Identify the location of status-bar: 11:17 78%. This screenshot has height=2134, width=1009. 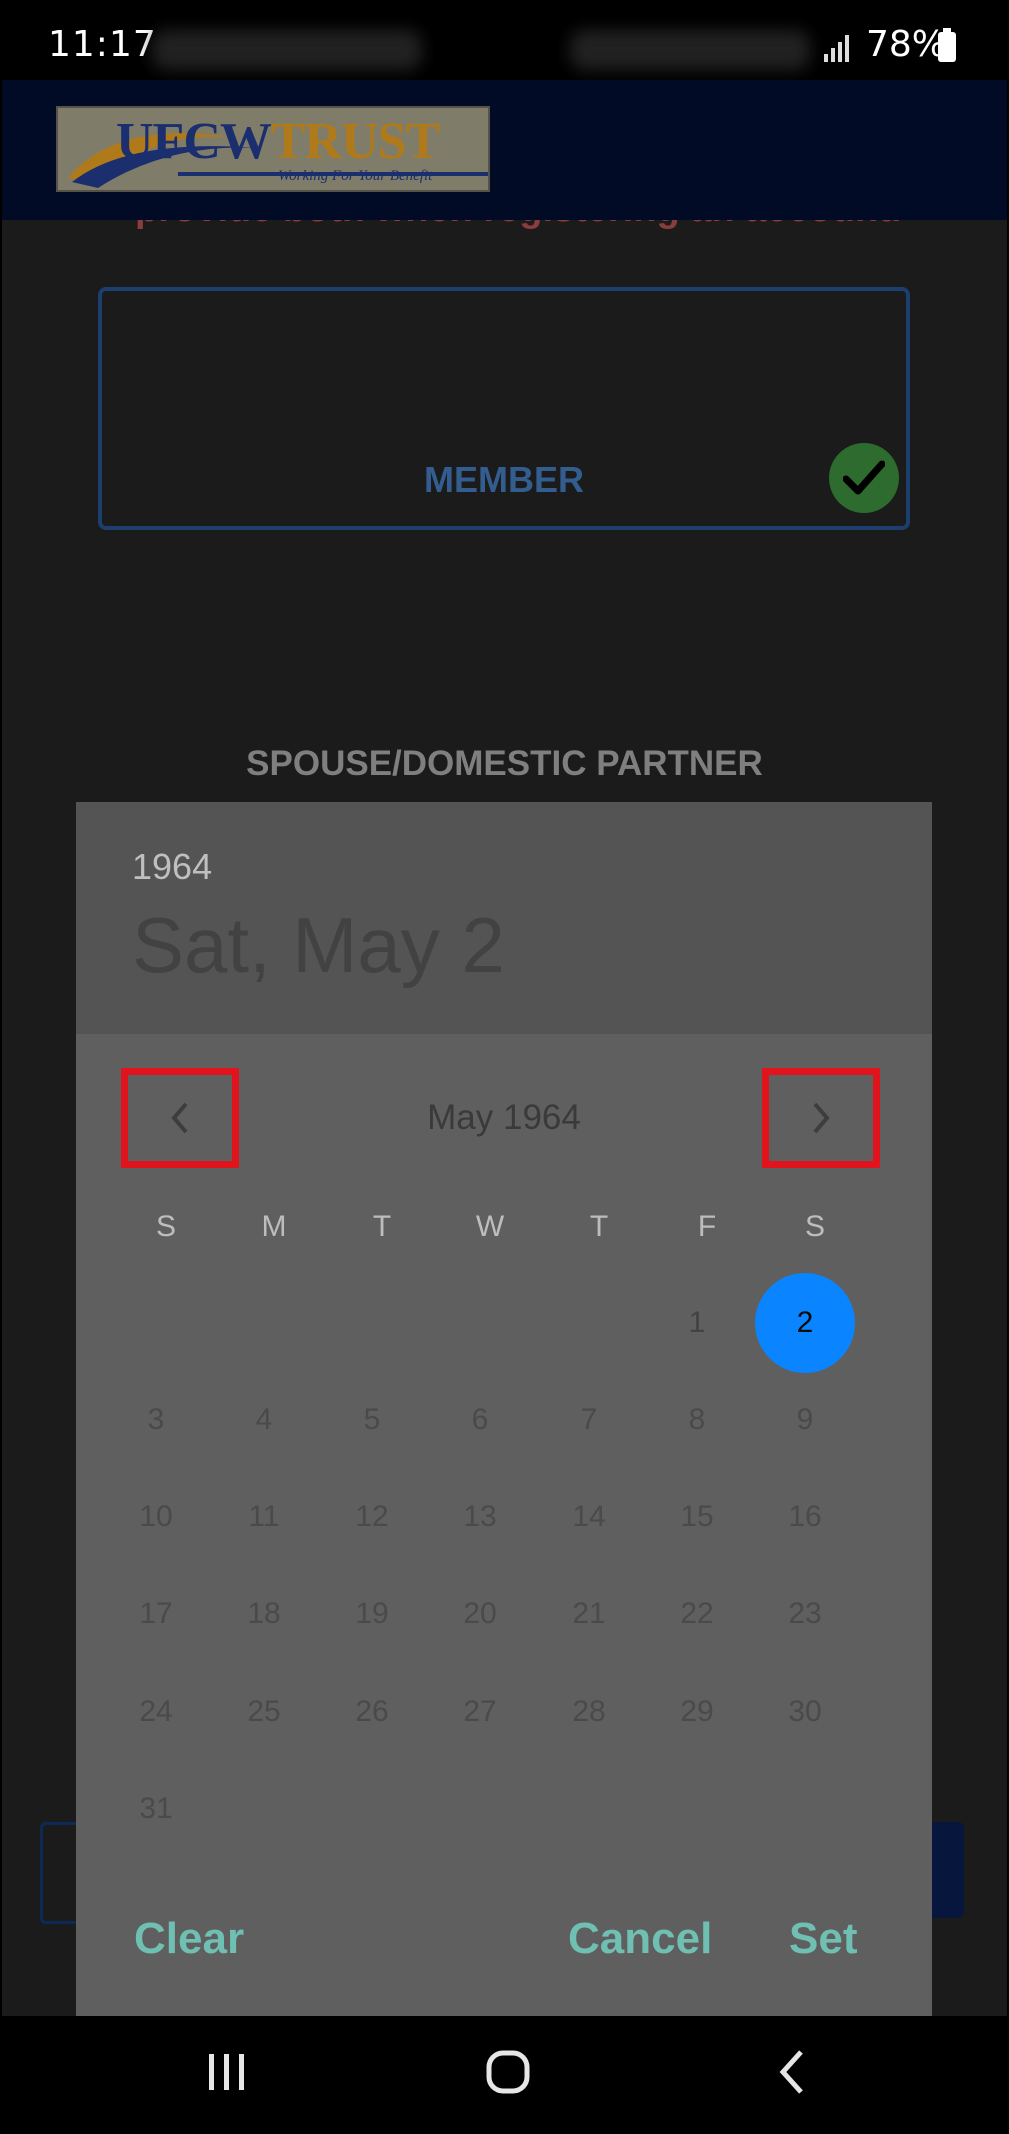
(504, 40).